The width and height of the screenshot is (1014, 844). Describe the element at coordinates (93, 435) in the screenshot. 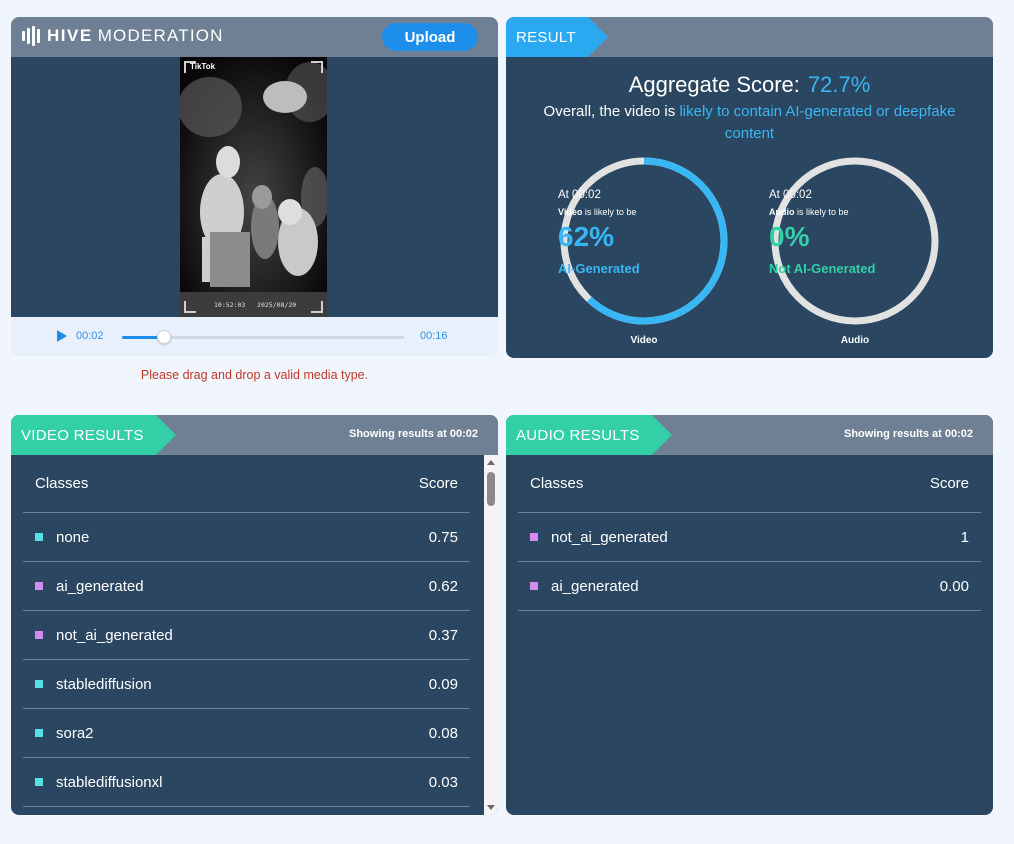

I see `video-results-tag: VIDEO RESULTS` at that location.